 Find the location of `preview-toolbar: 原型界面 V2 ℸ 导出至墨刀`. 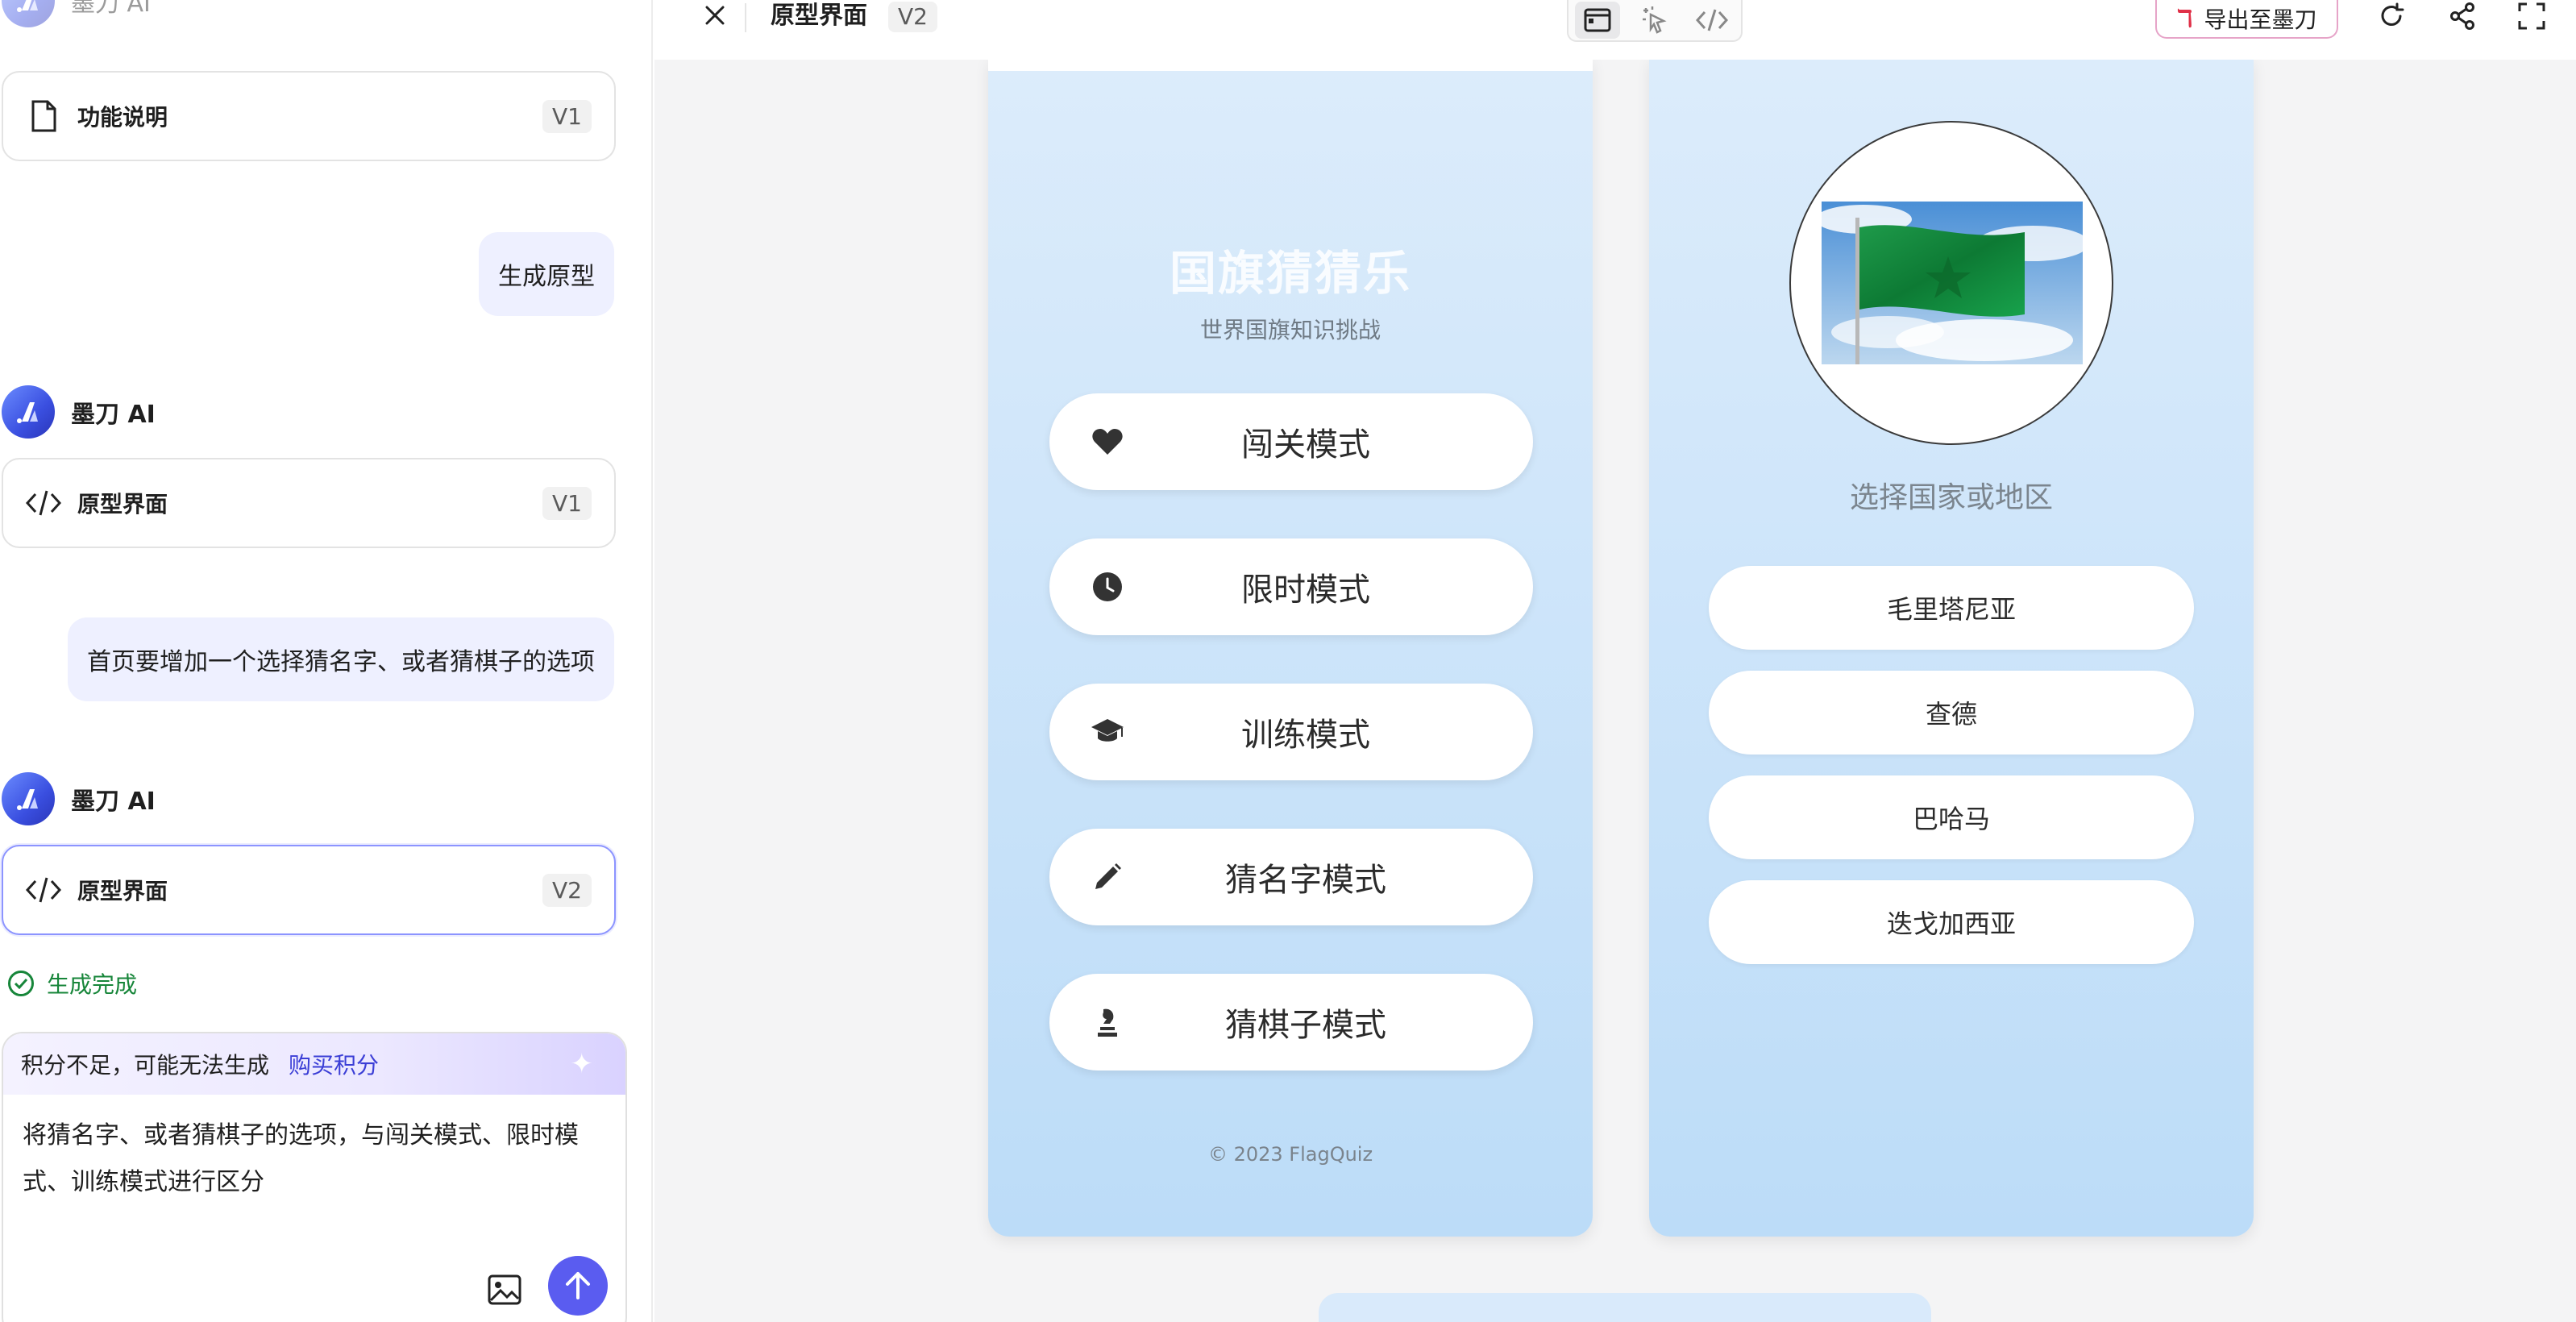

preview-toolbar: 原型界面 V2 ℸ 导出至墨刀 is located at coordinates (1615, 30).